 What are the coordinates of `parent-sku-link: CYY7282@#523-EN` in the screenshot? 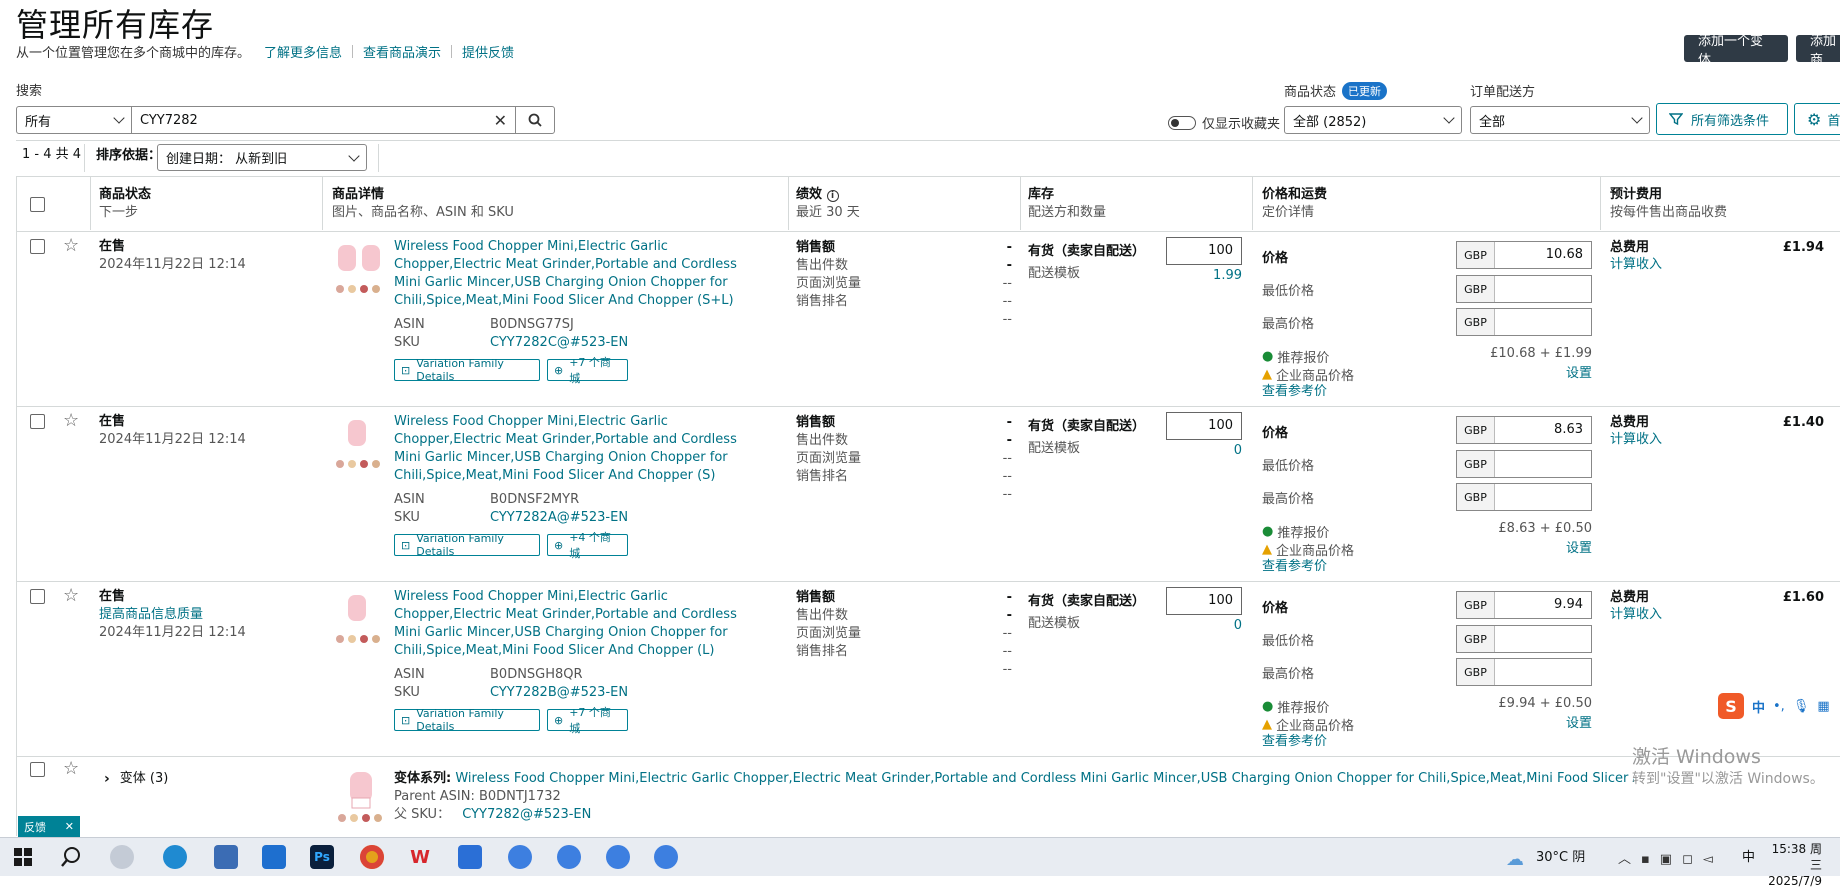 It's located at (526, 814).